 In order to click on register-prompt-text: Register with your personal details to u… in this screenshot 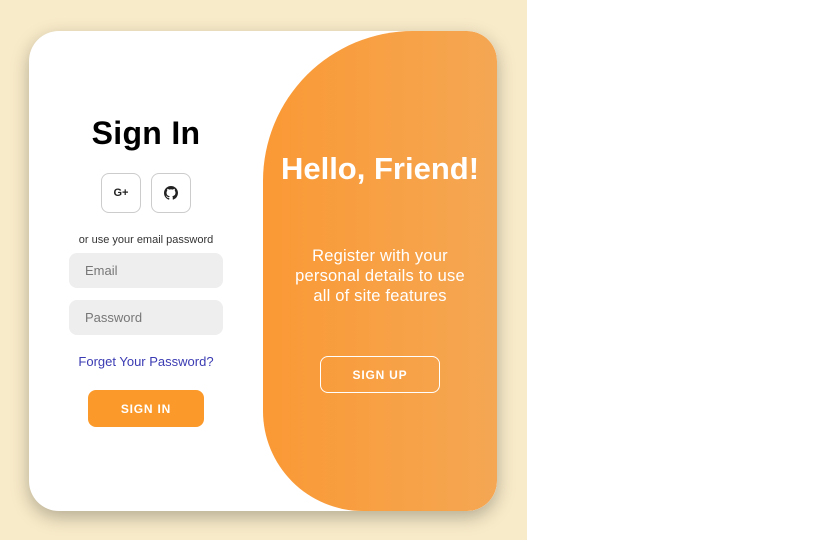, I will do `click(380, 276)`.